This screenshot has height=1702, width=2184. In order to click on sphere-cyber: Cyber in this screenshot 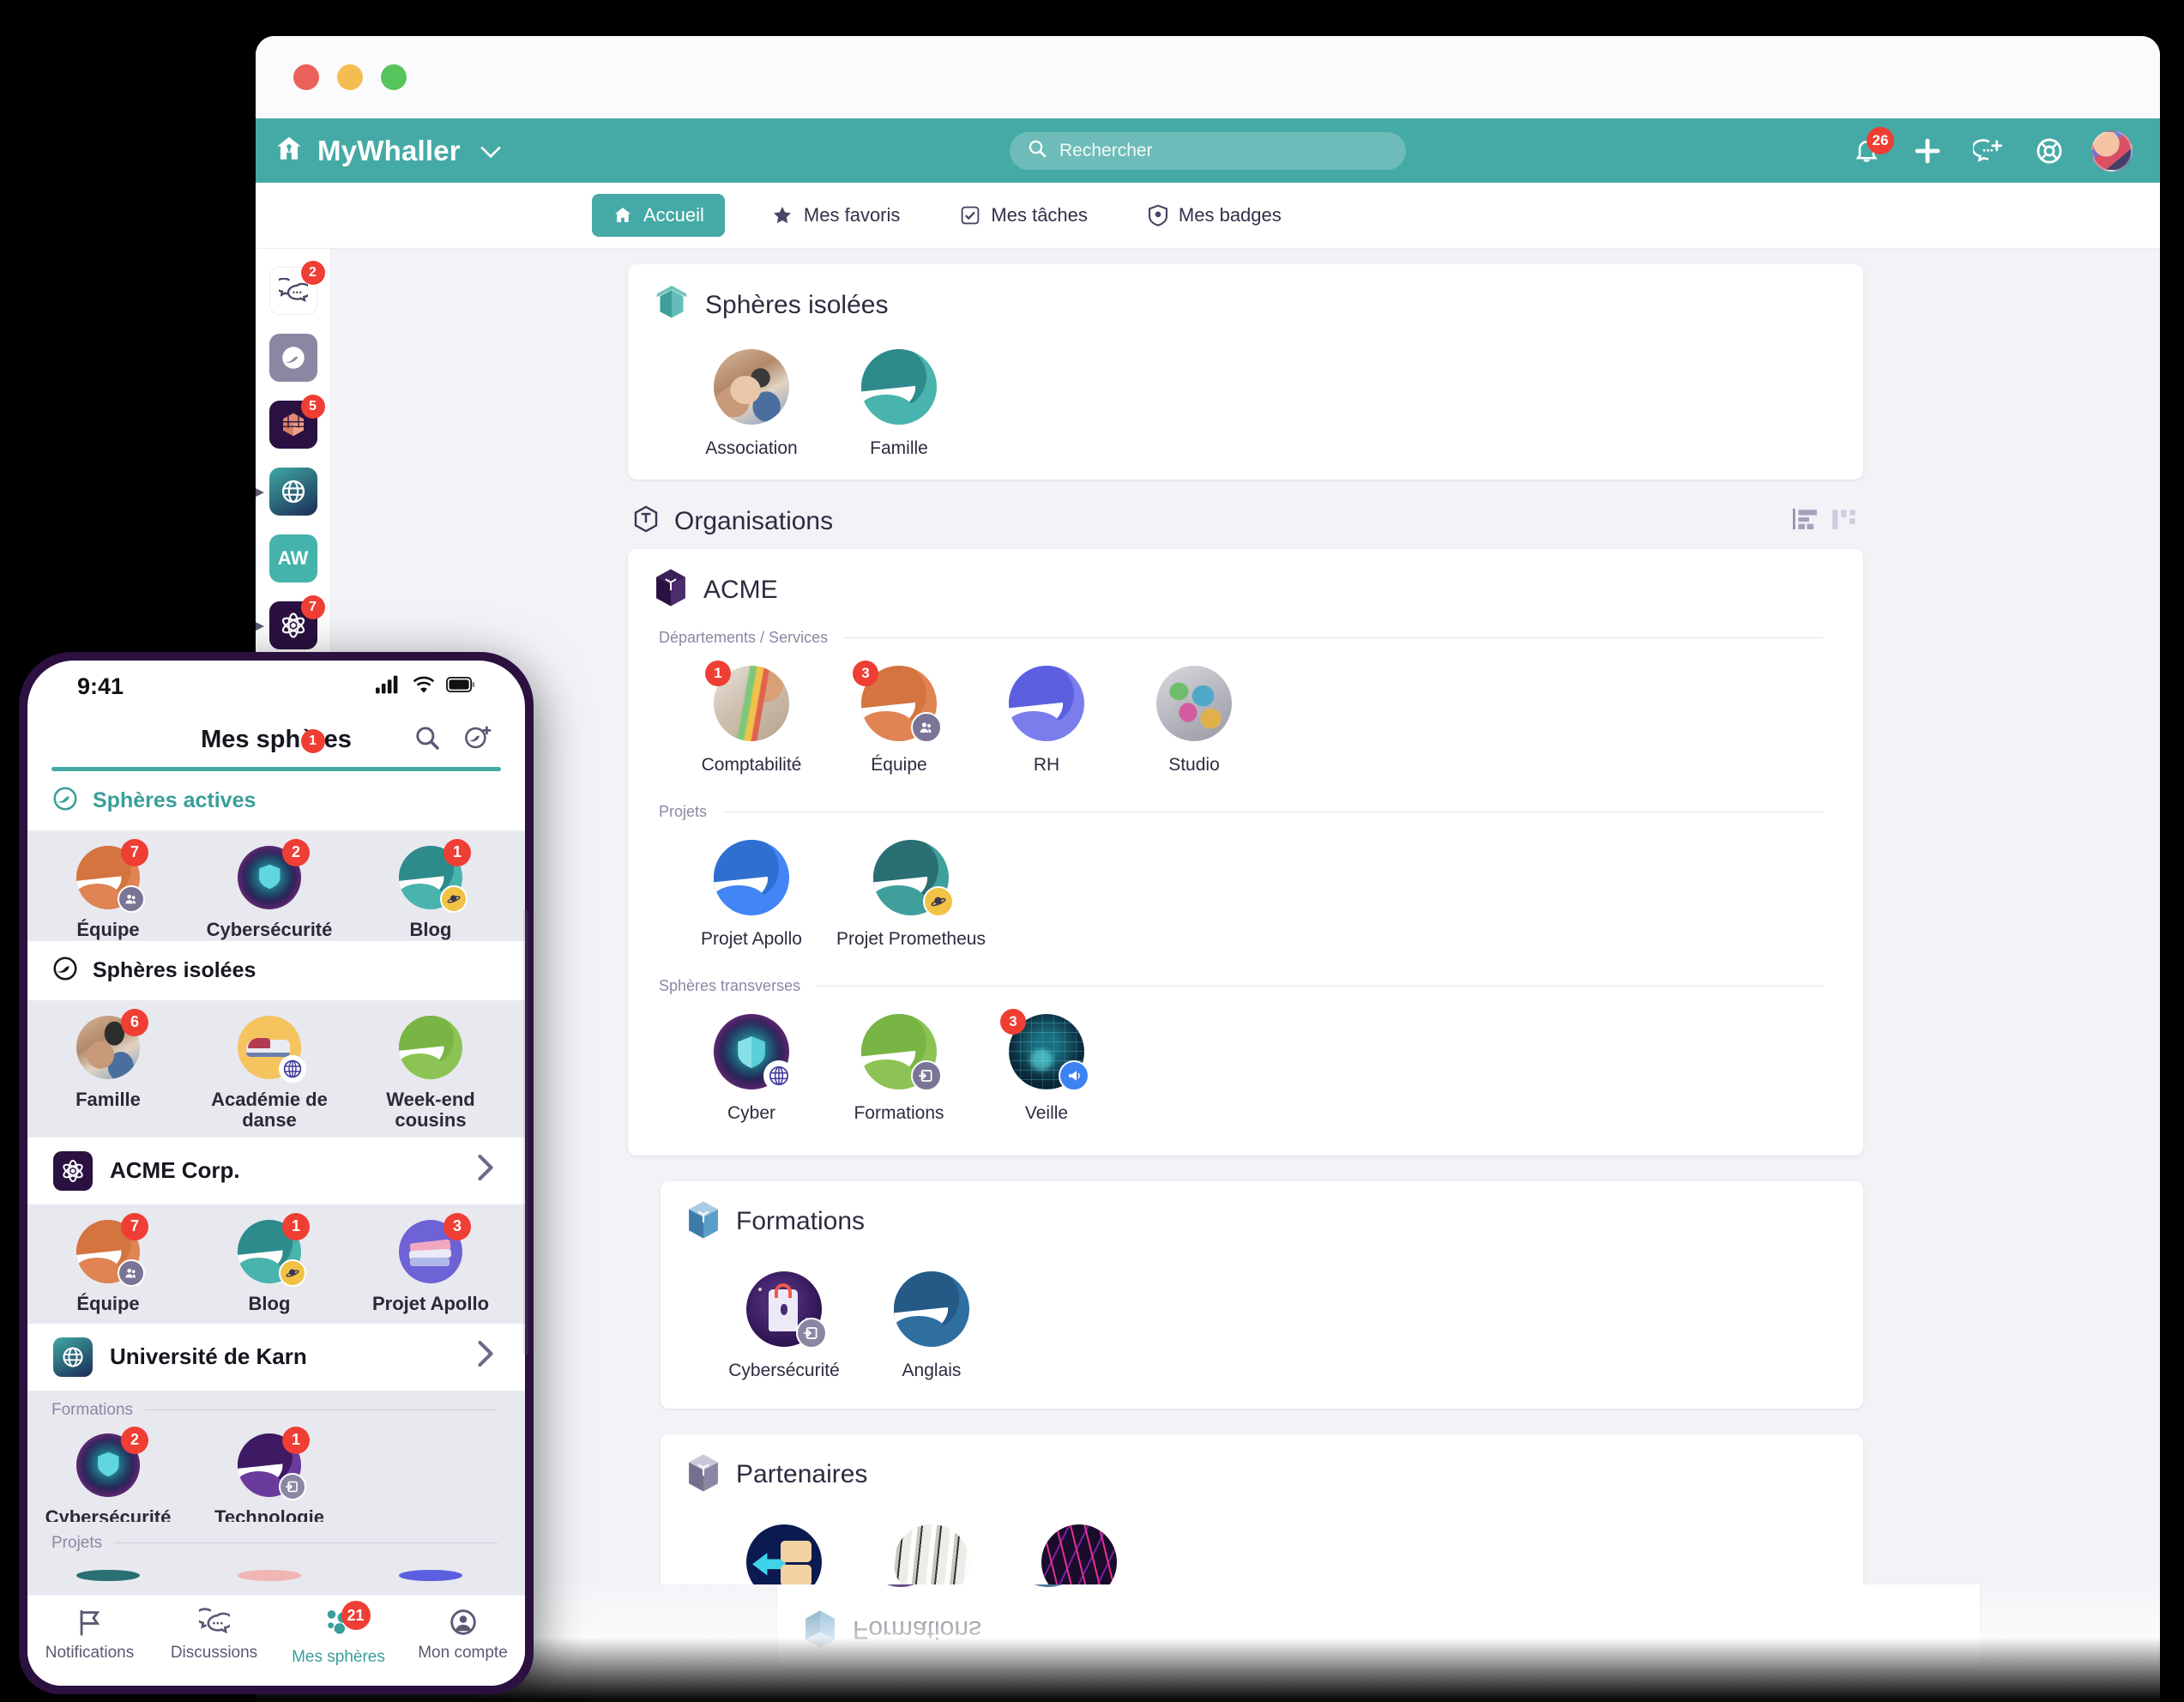, I will do `click(751, 1069)`.